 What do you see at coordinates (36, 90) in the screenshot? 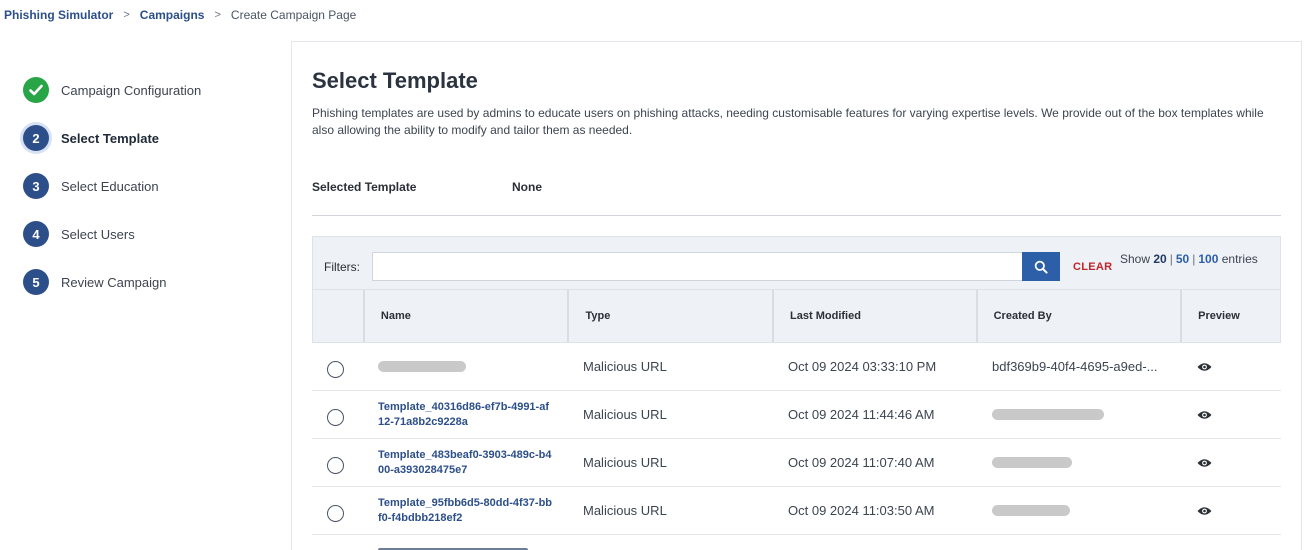
I see `step-complete-check-icon` at bounding box center [36, 90].